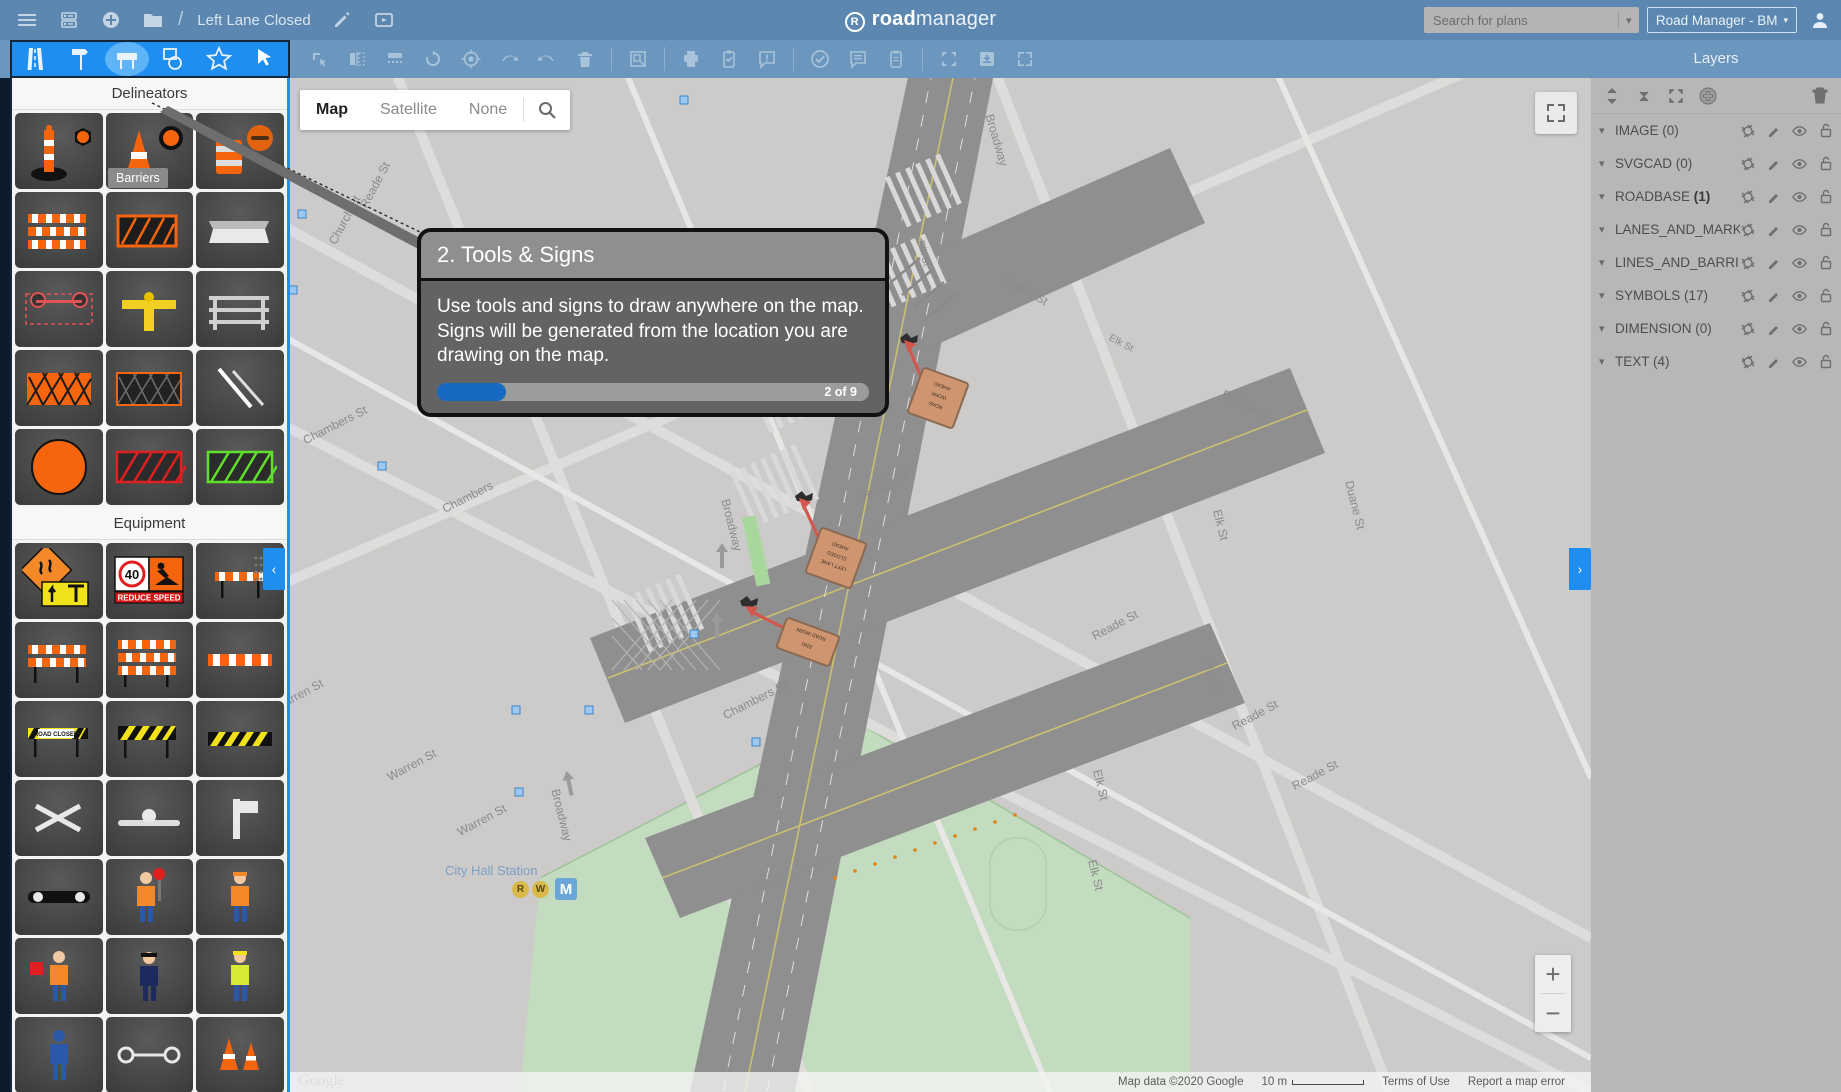  I want to click on undo-icon, so click(509, 59).